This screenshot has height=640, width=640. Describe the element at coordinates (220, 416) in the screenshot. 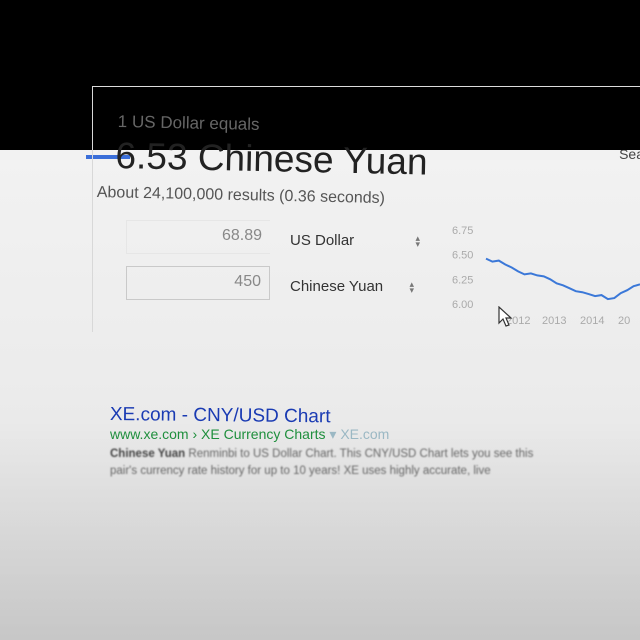

I see `search-result-title: XE.com - CNY/USD Chart` at that location.